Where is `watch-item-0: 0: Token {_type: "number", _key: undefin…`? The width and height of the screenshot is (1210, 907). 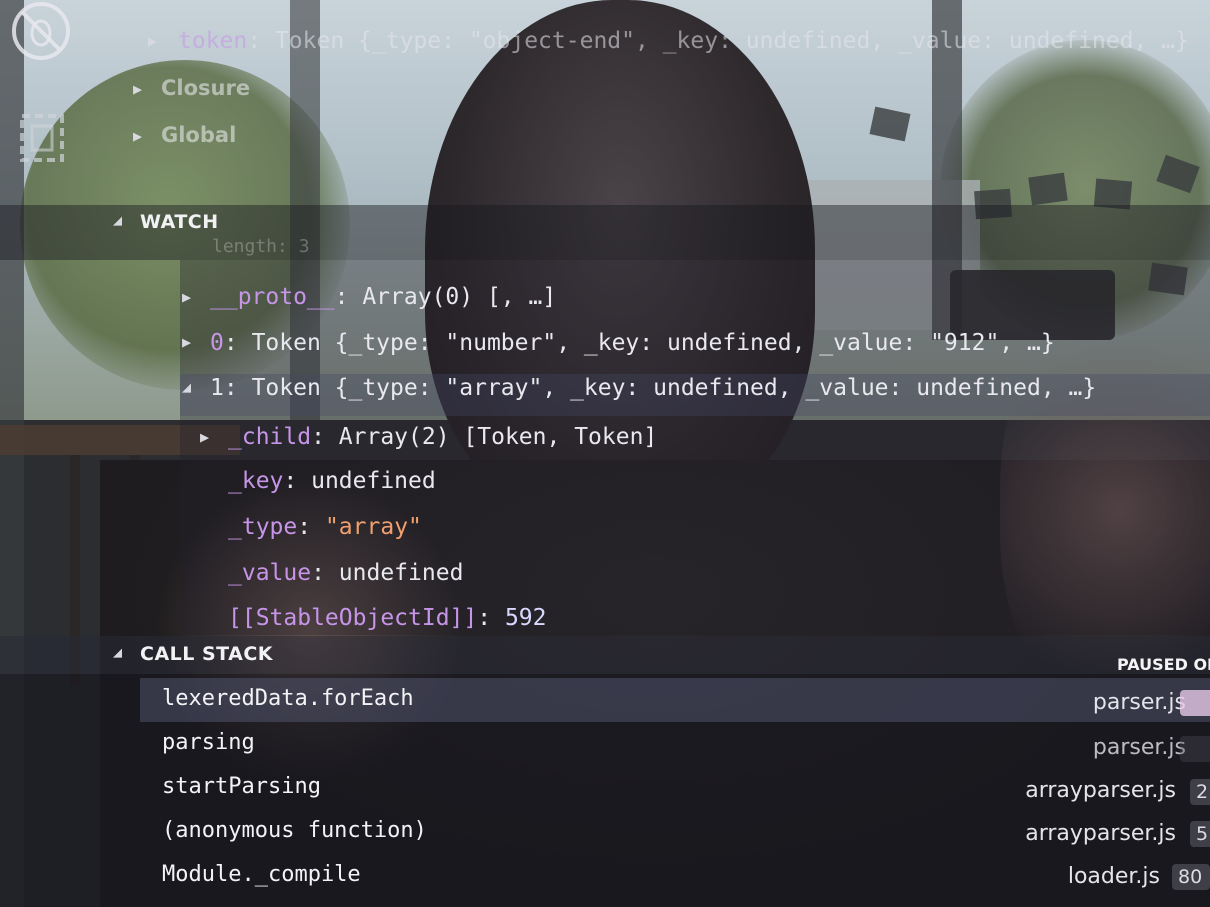 watch-item-0: 0: Token {_type: "number", _key: undefin… is located at coordinates (632, 343).